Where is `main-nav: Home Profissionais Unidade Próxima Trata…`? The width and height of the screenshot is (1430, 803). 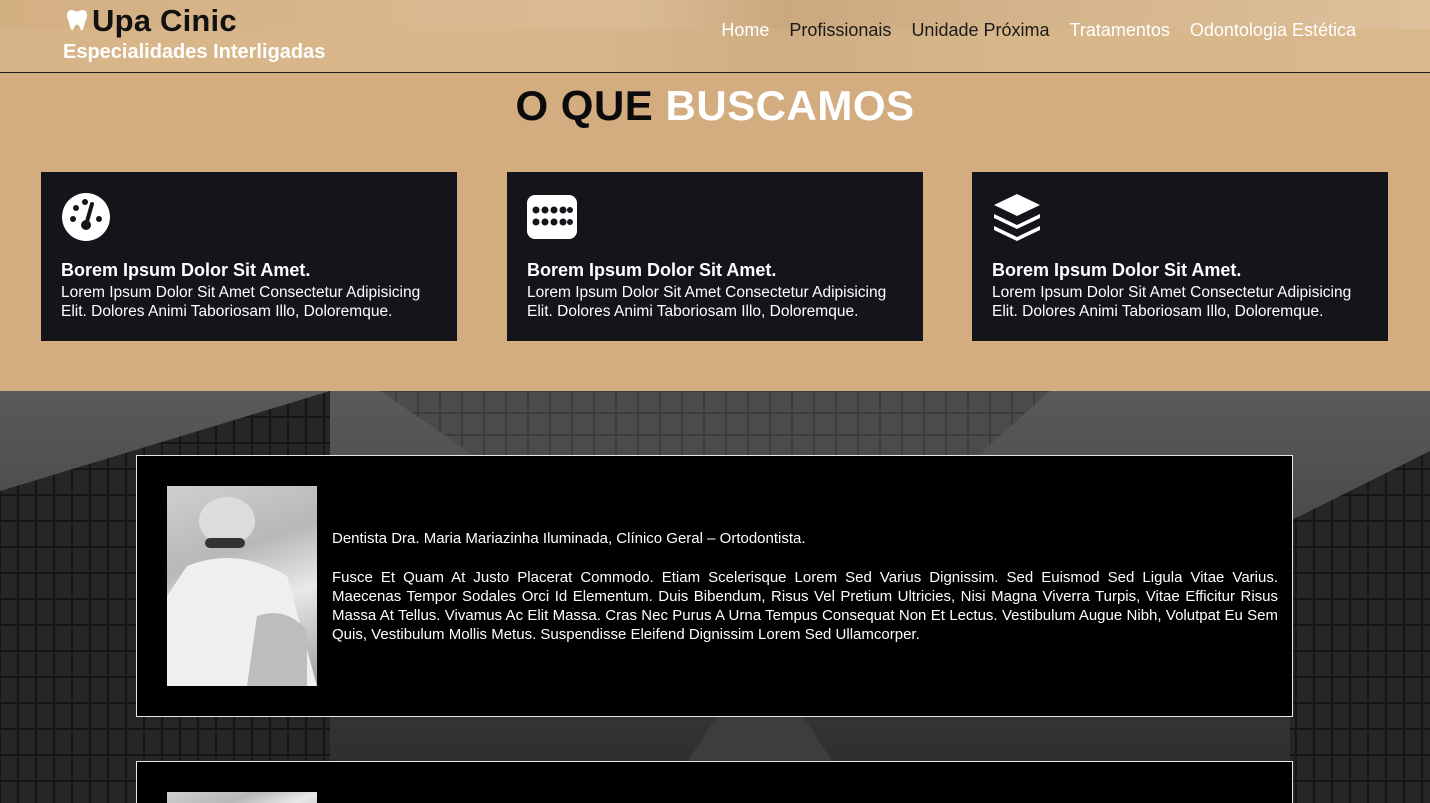 main-nav: Home Profissionais Unidade Próxima Trata… is located at coordinates (1038, 30).